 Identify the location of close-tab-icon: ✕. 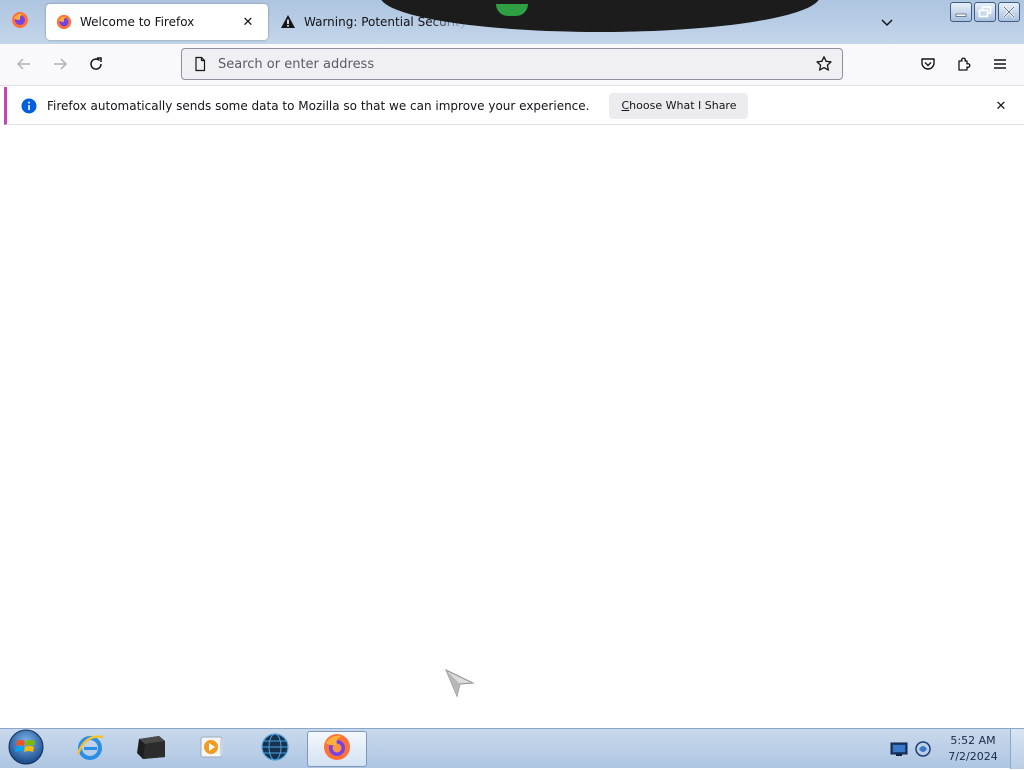
(248, 22).